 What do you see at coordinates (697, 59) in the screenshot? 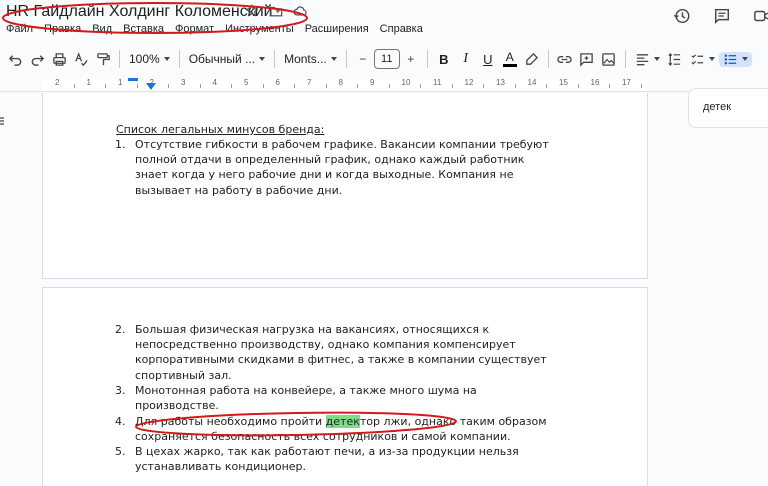
I see `checklist-icon` at bounding box center [697, 59].